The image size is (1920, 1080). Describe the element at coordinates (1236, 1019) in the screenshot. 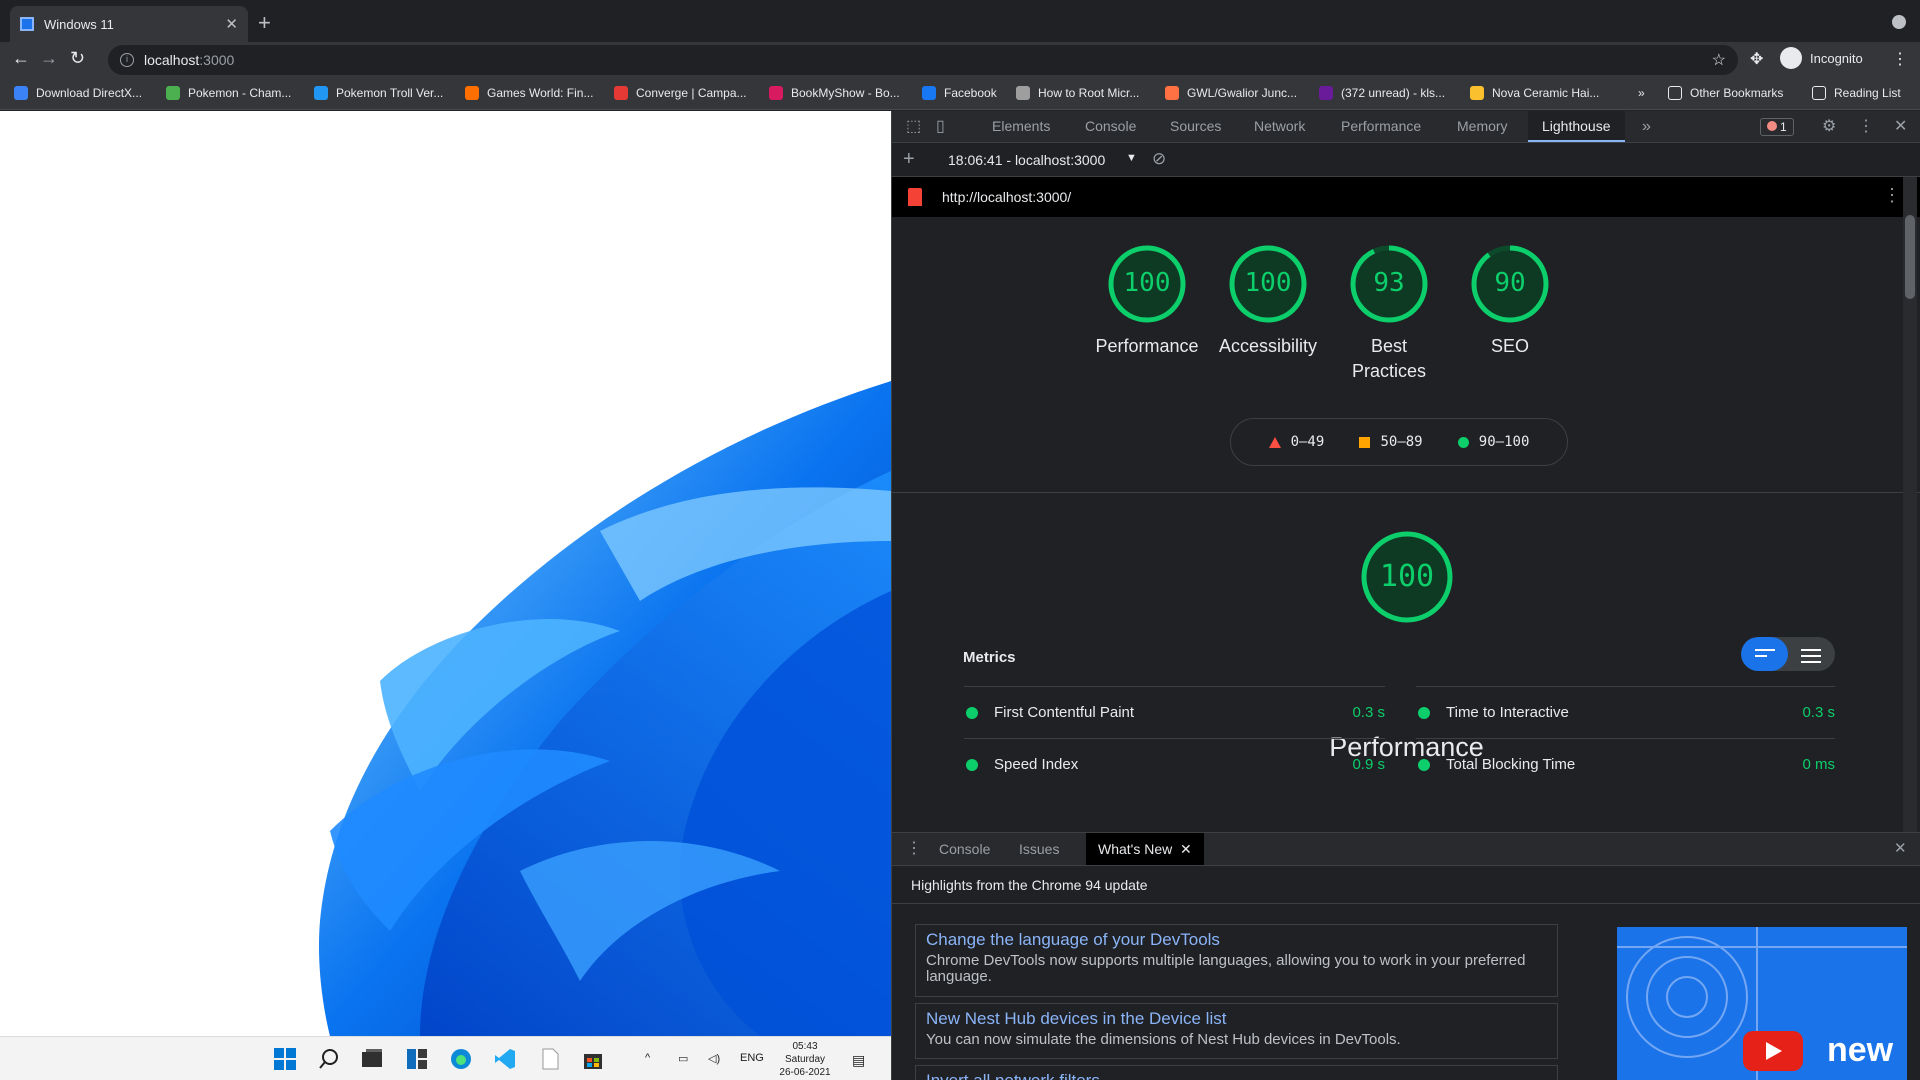

I see `whats-new-item-title: New Nest Hub devices in the Device list` at that location.